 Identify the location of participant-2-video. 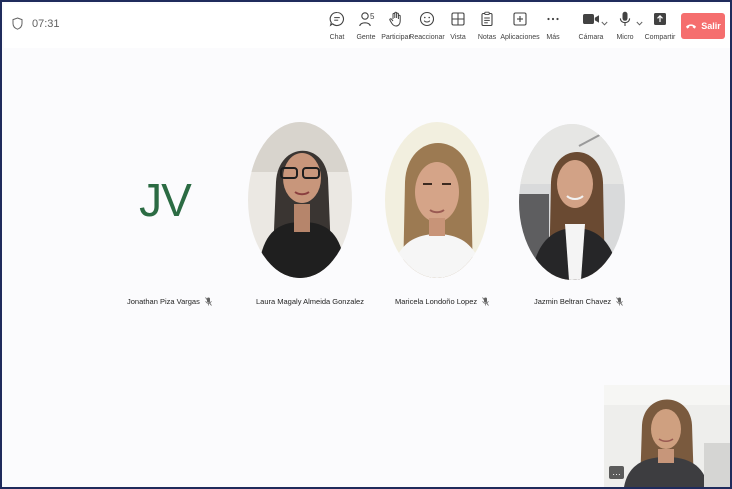
(300, 200).